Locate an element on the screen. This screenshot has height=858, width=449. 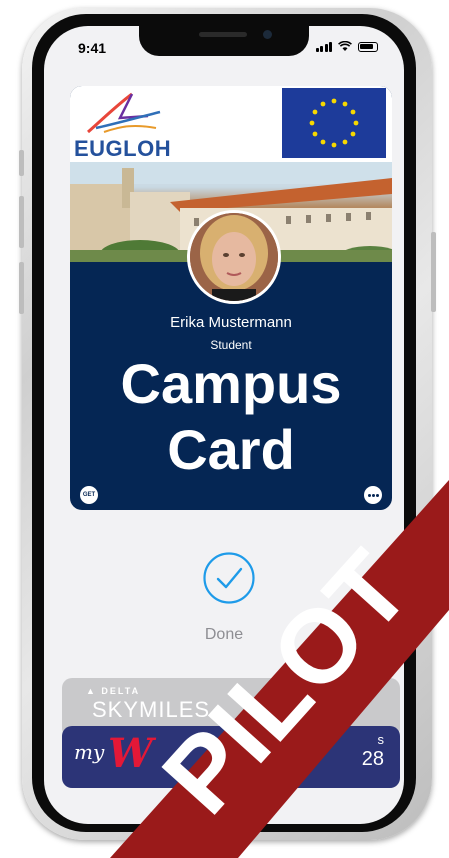
silent-switch is located at coordinates (21, 163).